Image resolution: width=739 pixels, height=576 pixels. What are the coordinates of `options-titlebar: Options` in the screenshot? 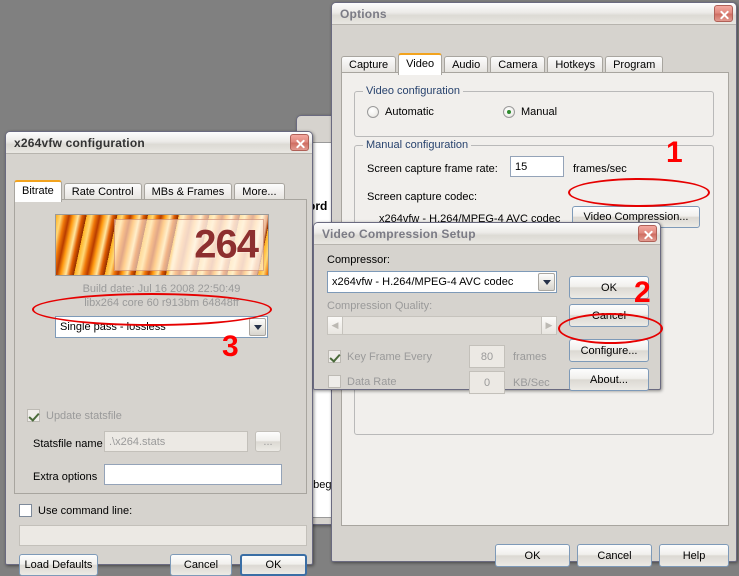 It's located at (534, 14).